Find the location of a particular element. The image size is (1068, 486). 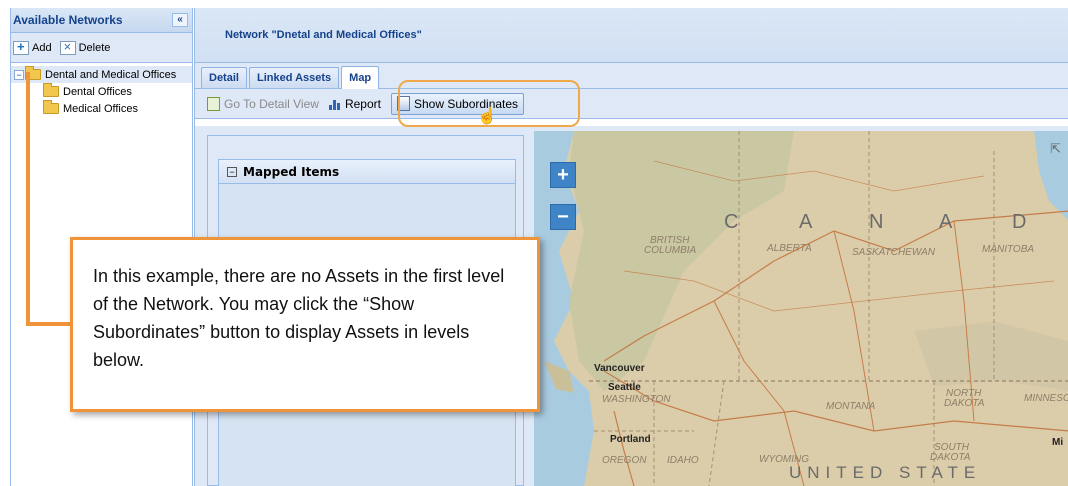

add-icon is located at coordinates (21, 47).